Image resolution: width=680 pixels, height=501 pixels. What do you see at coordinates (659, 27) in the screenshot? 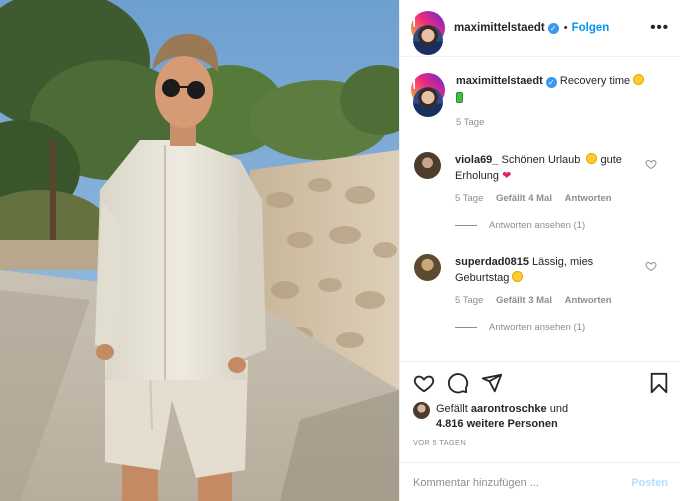
I see `more-icon: •••` at bounding box center [659, 27].